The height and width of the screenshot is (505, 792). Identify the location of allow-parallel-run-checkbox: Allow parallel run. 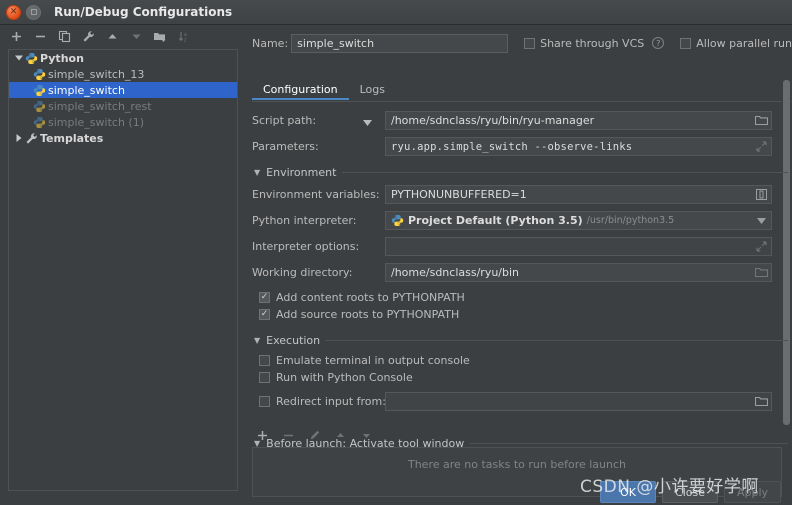
(736, 43).